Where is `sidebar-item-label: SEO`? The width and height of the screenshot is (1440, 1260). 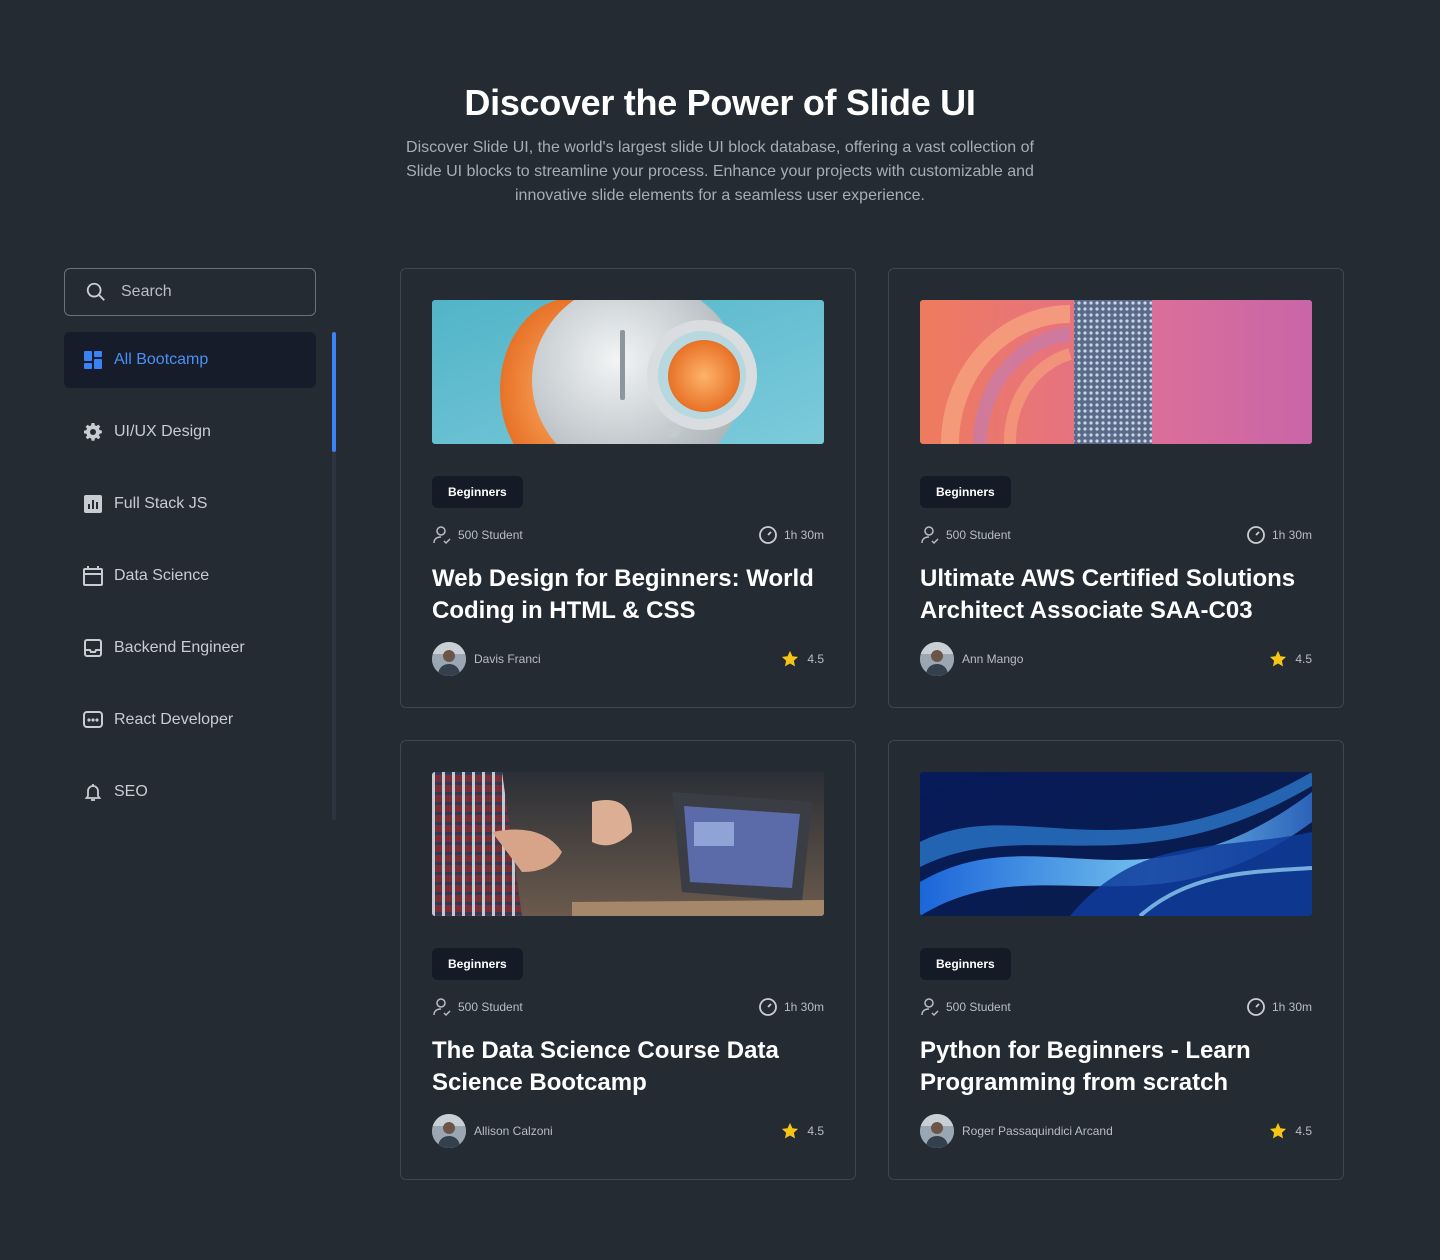 sidebar-item-label: SEO is located at coordinates (131, 791).